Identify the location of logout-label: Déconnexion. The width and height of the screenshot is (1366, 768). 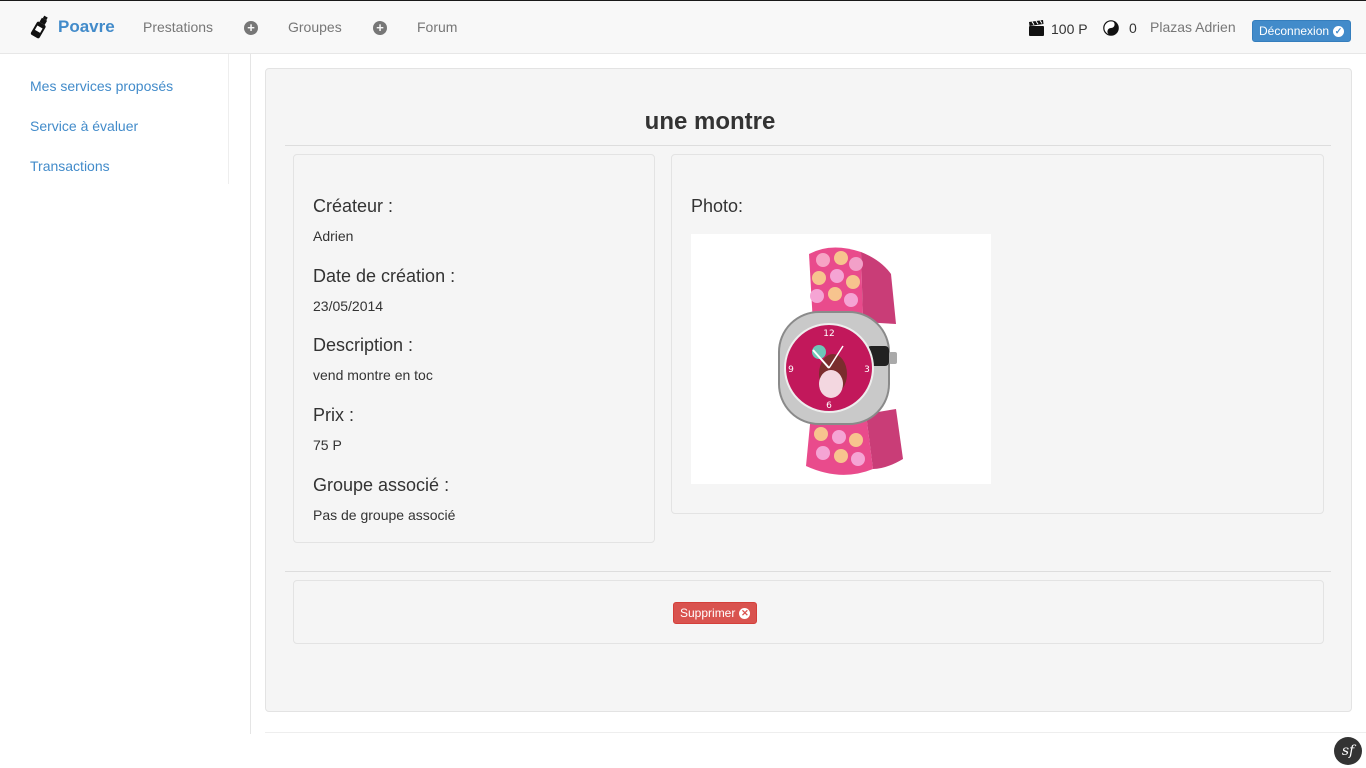
(1294, 31).